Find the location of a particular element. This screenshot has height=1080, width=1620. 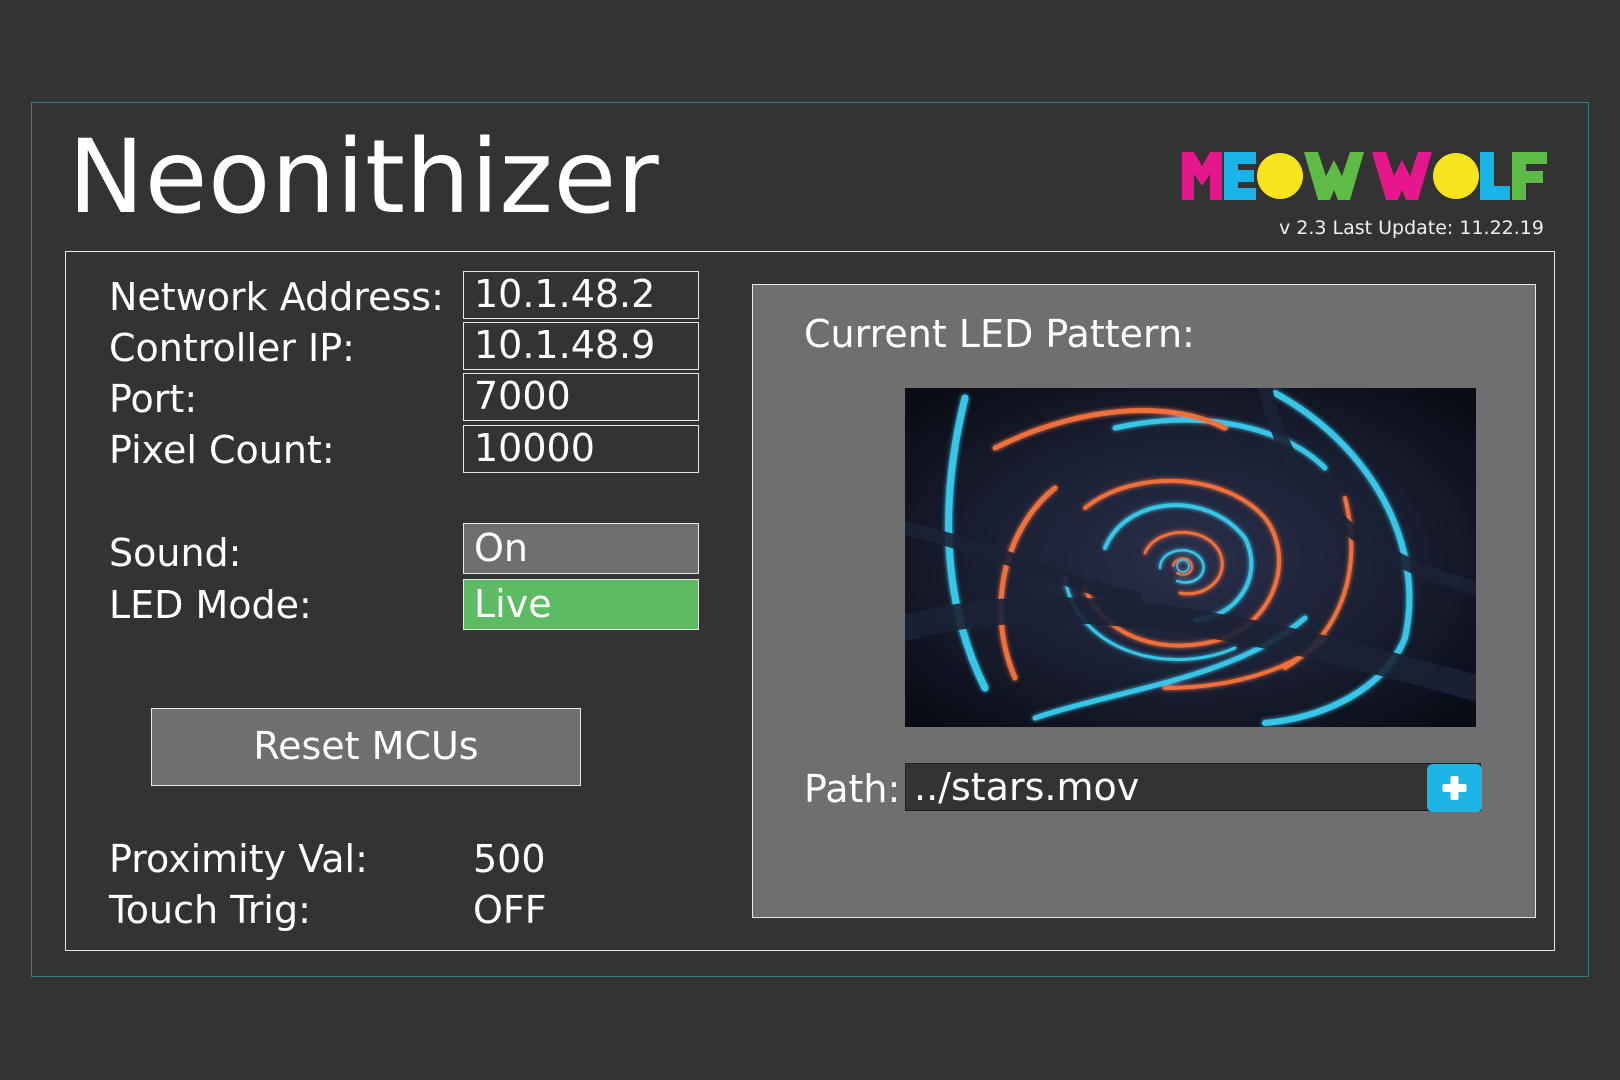

app-title: Neonithizer is located at coordinates (364, 177).